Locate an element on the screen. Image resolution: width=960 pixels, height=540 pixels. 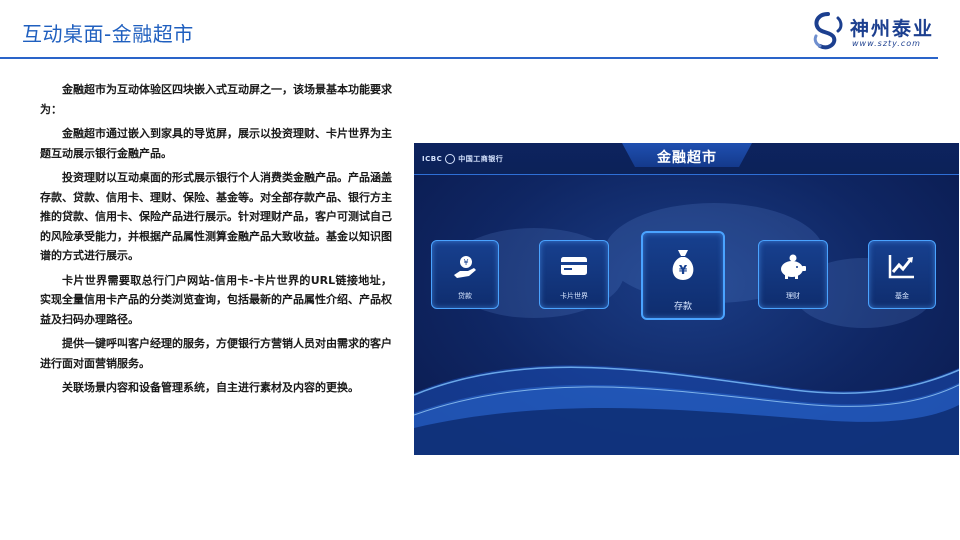
trend-chart-icon is located at coordinates (901, 267).